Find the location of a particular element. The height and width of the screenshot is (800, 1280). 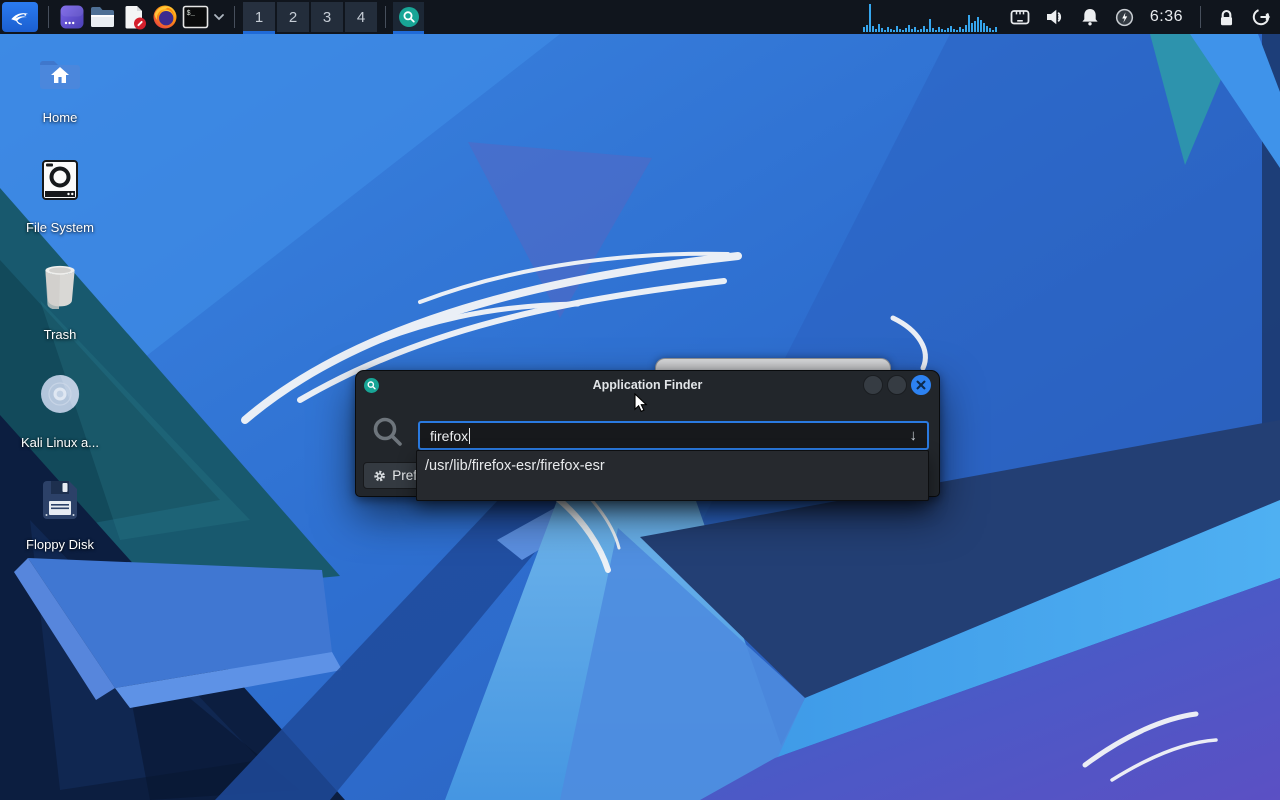

console-icon is located at coordinates (71, 17).